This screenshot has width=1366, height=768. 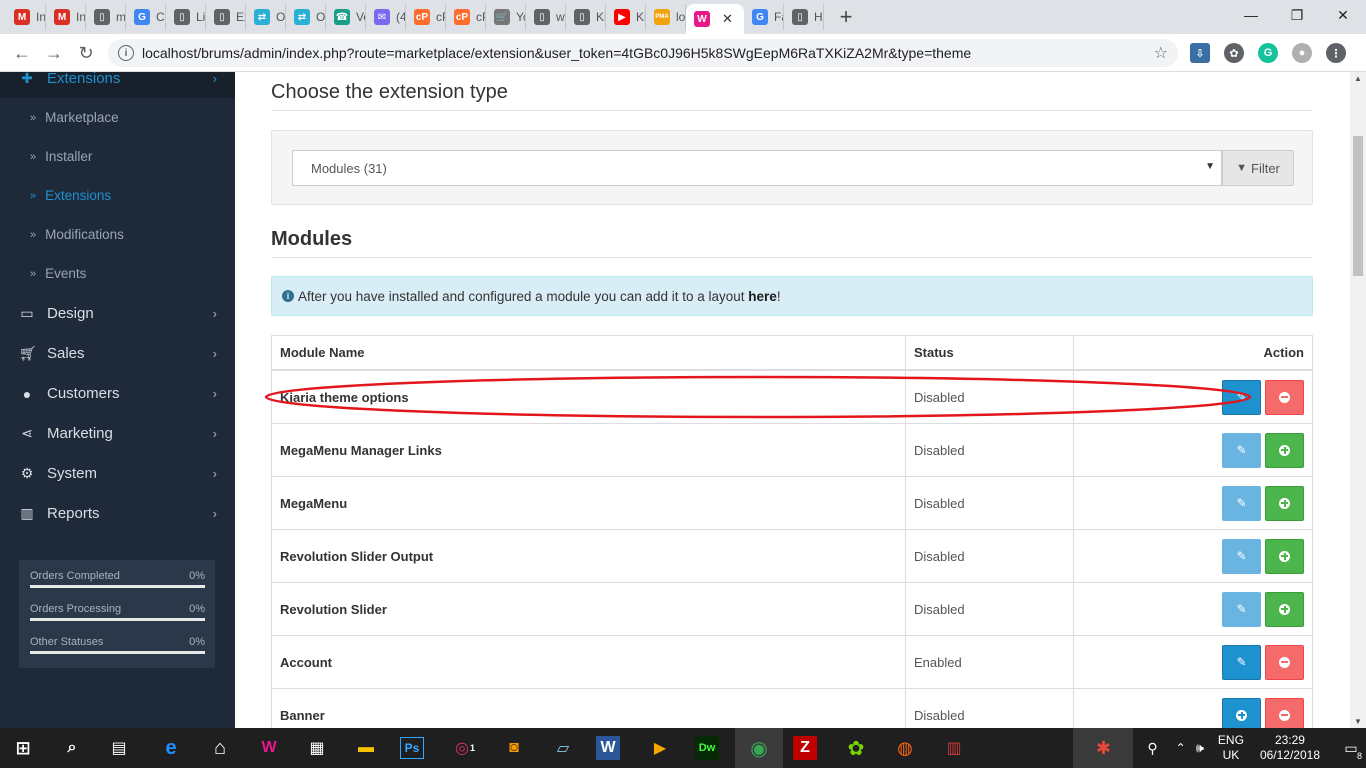 I want to click on clock: 23:29 06/12/2018, so click(x=1290, y=748).